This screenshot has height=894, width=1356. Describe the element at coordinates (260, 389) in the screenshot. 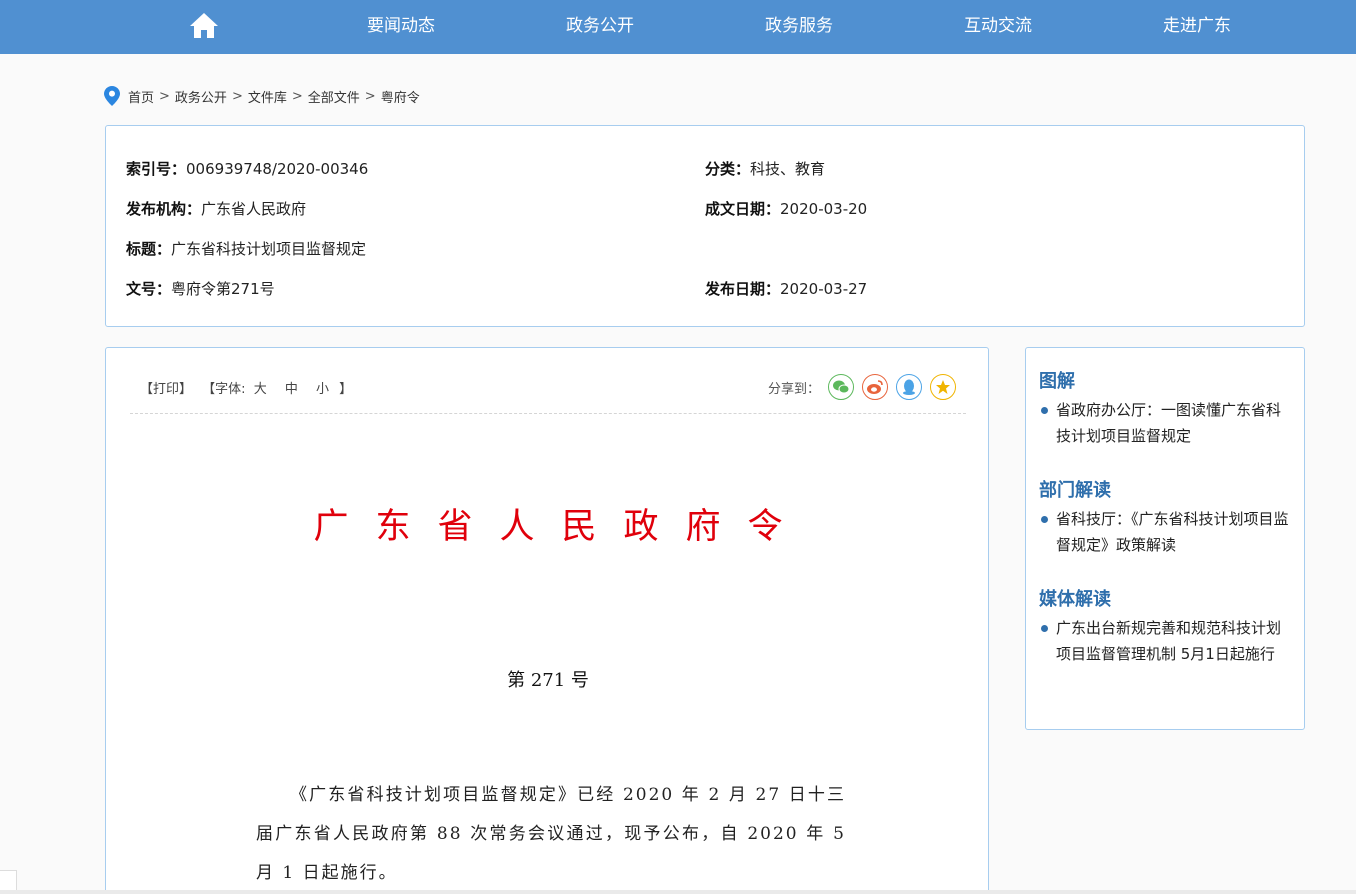

I see `font-large-button: 大` at that location.